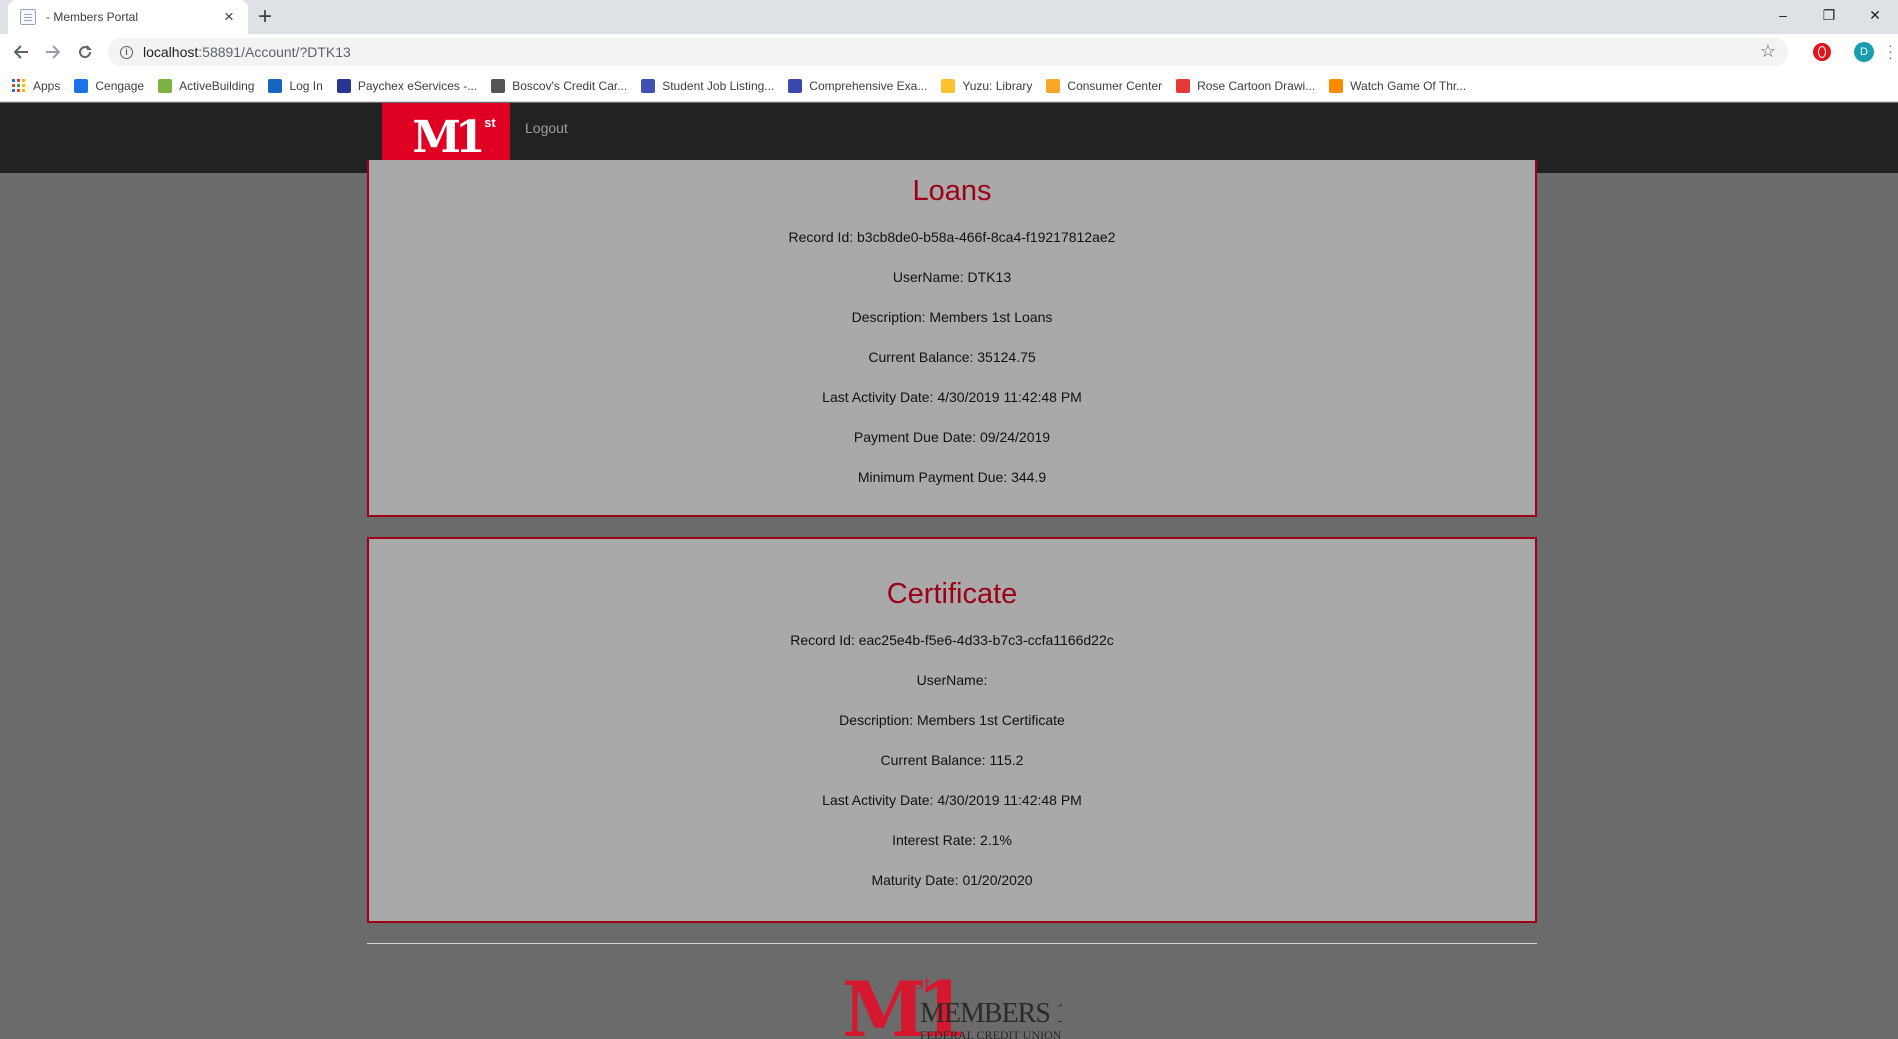 Image resolution: width=1898 pixels, height=1039 pixels. I want to click on bookmark-item: Consumer Center, so click(1104, 85).